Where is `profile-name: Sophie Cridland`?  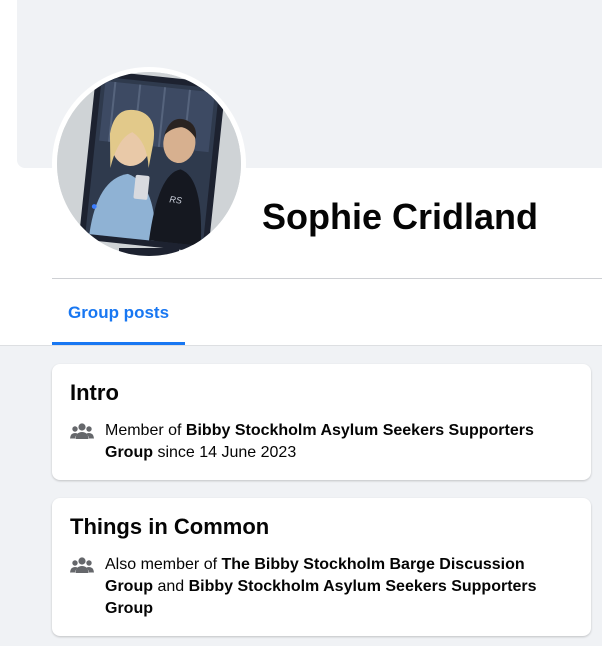
profile-name: Sophie Cridland is located at coordinates (400, 216).